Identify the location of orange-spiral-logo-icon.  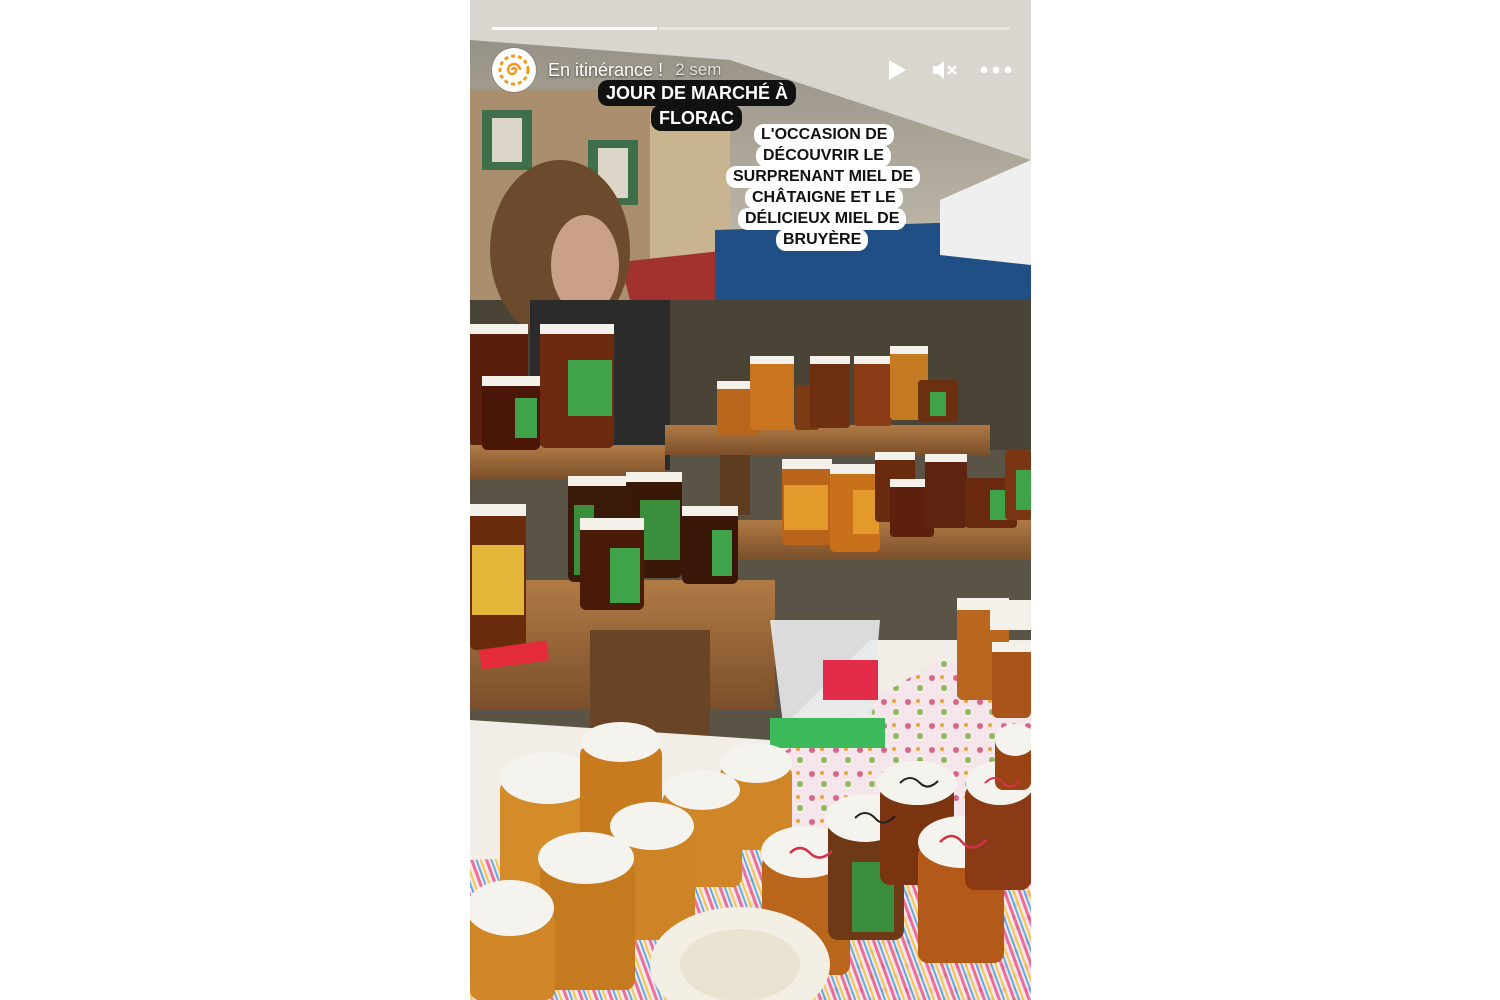
(514, 70).